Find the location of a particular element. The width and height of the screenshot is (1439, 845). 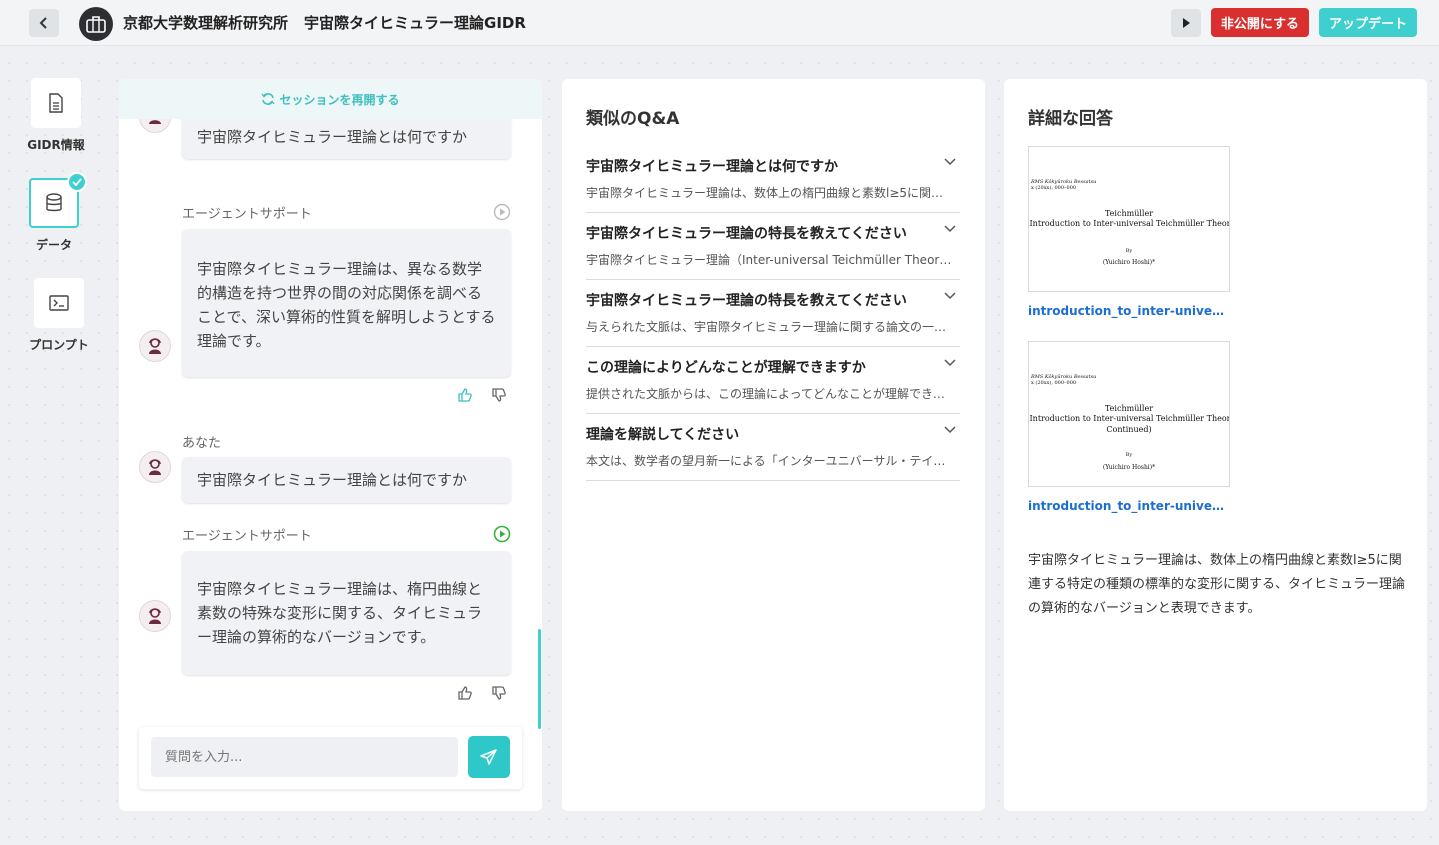

play-audio-icon-active is located at coordinates (502, 536).